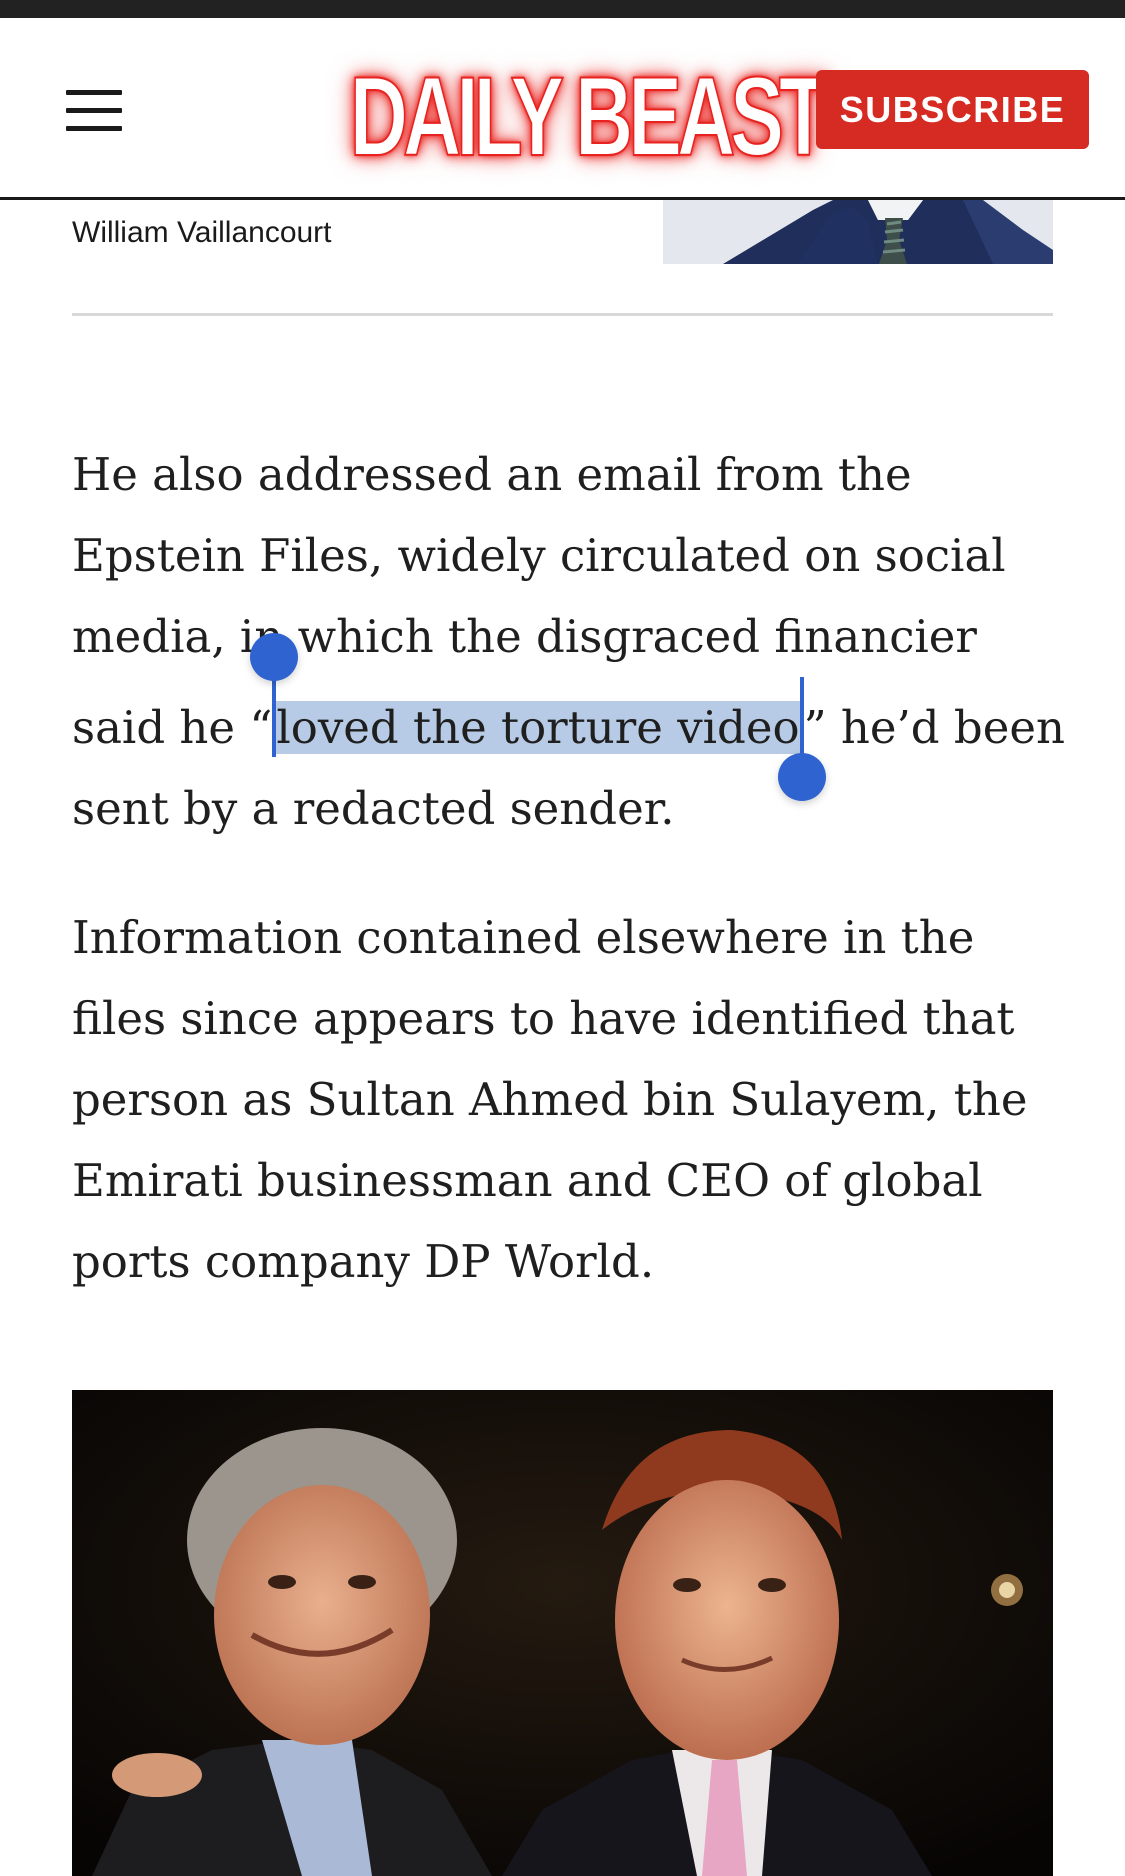 This screenshot has width=1125, height=1876. I want to click on byline: William Vaillancourt, so click(562, 235).